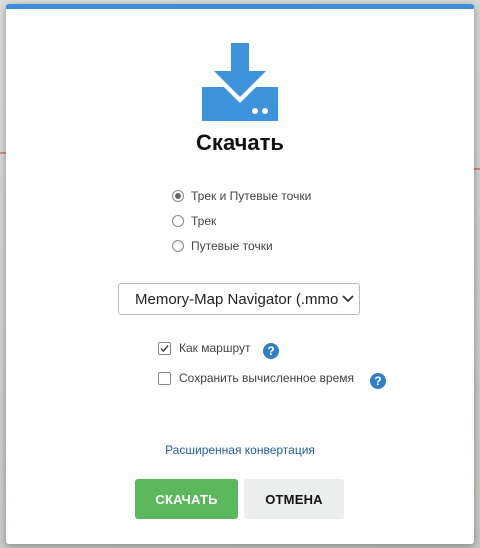 The width and height of the screenshot is (480, 548). I want to click on as-route-help-icon: ?, so click(271, 351).